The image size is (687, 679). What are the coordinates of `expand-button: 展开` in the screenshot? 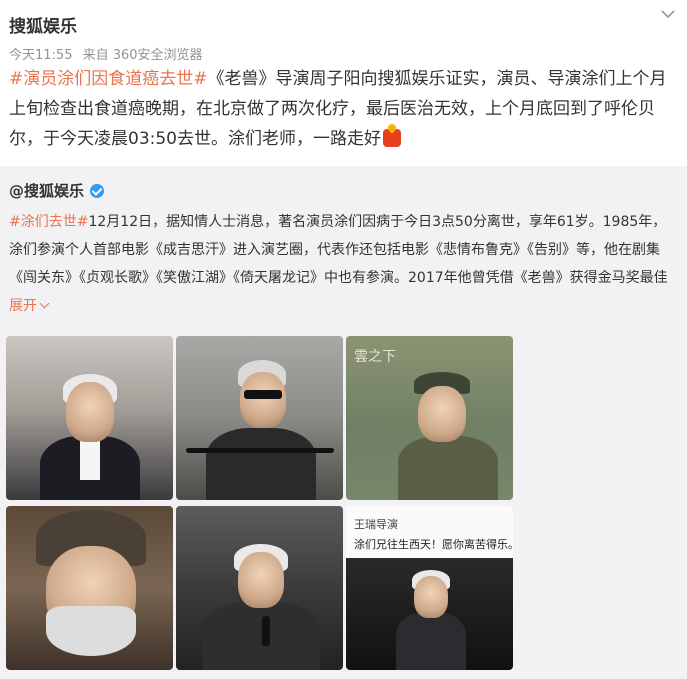 It's located at (29, 306).